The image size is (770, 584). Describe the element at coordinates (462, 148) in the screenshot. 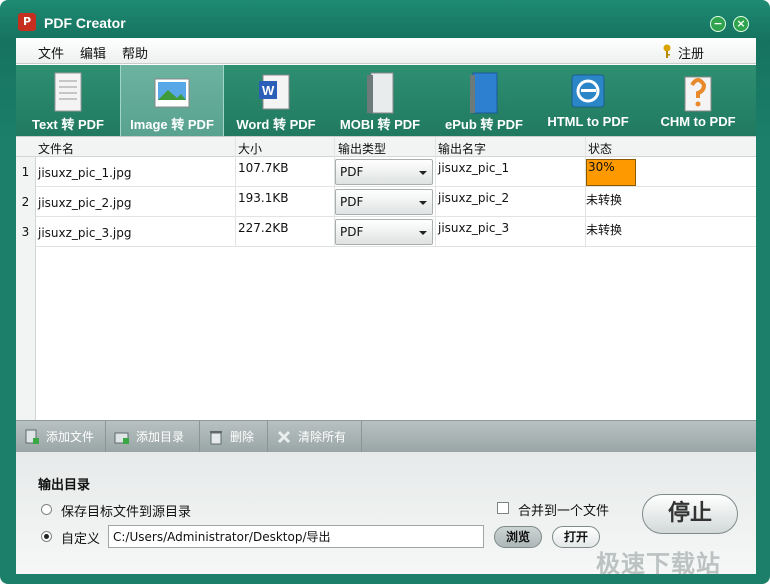

I see `header-output-name: 输出名字` at that location.